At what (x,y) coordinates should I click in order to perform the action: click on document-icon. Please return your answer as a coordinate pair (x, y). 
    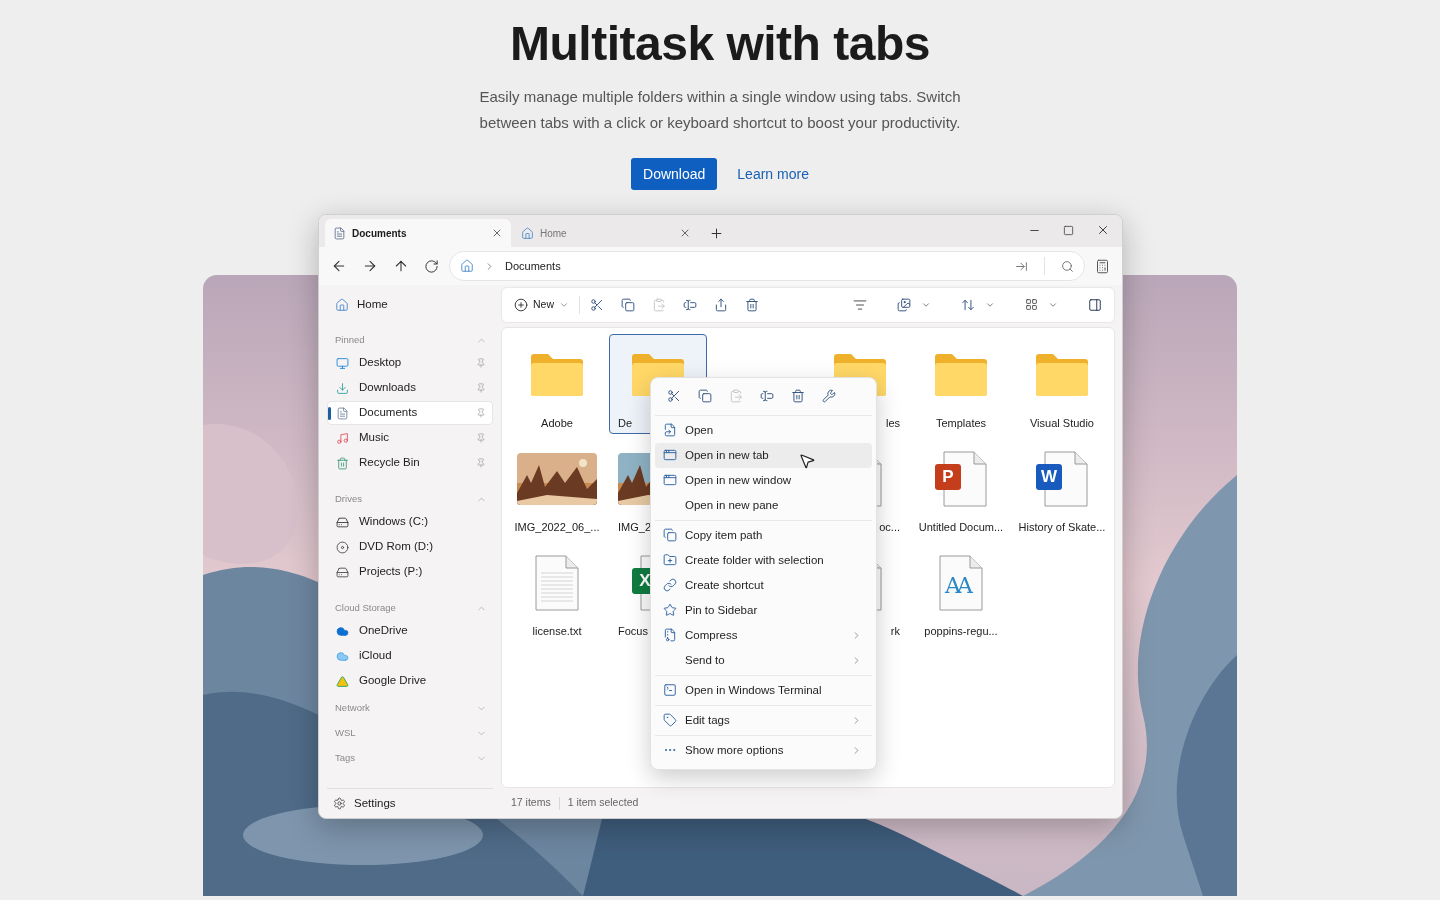
    Looking at the image, I should click on (339, 233).